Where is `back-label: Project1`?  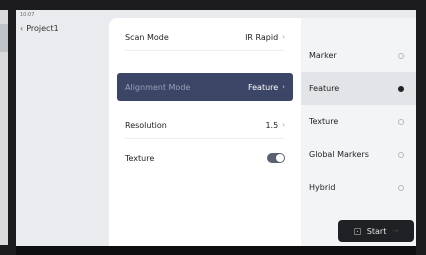 back-label: Project1 is located at coordinates (42, 28).